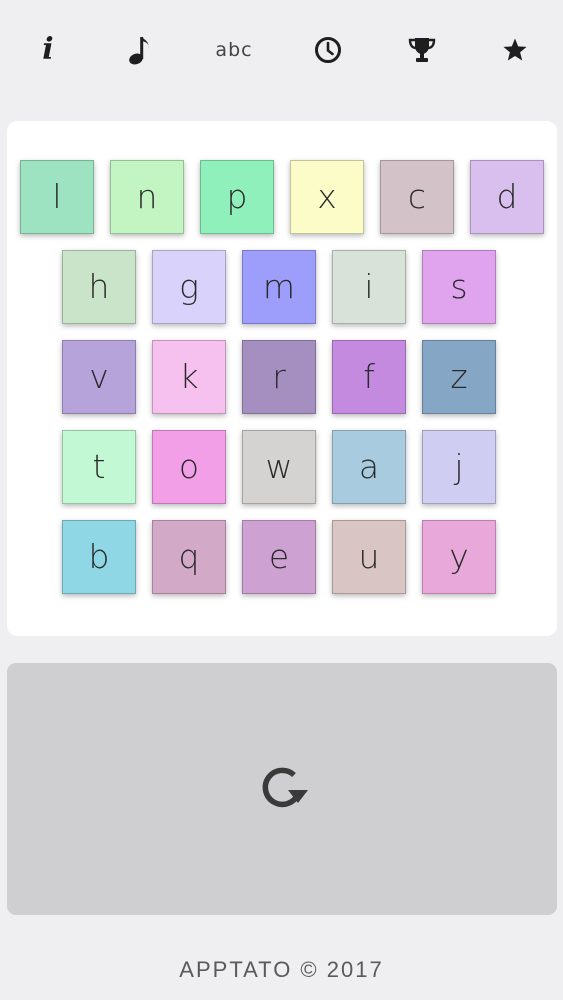 This screenshot has width=563, height=1000. I want to click on tile-letter: p, so click(237, 196).